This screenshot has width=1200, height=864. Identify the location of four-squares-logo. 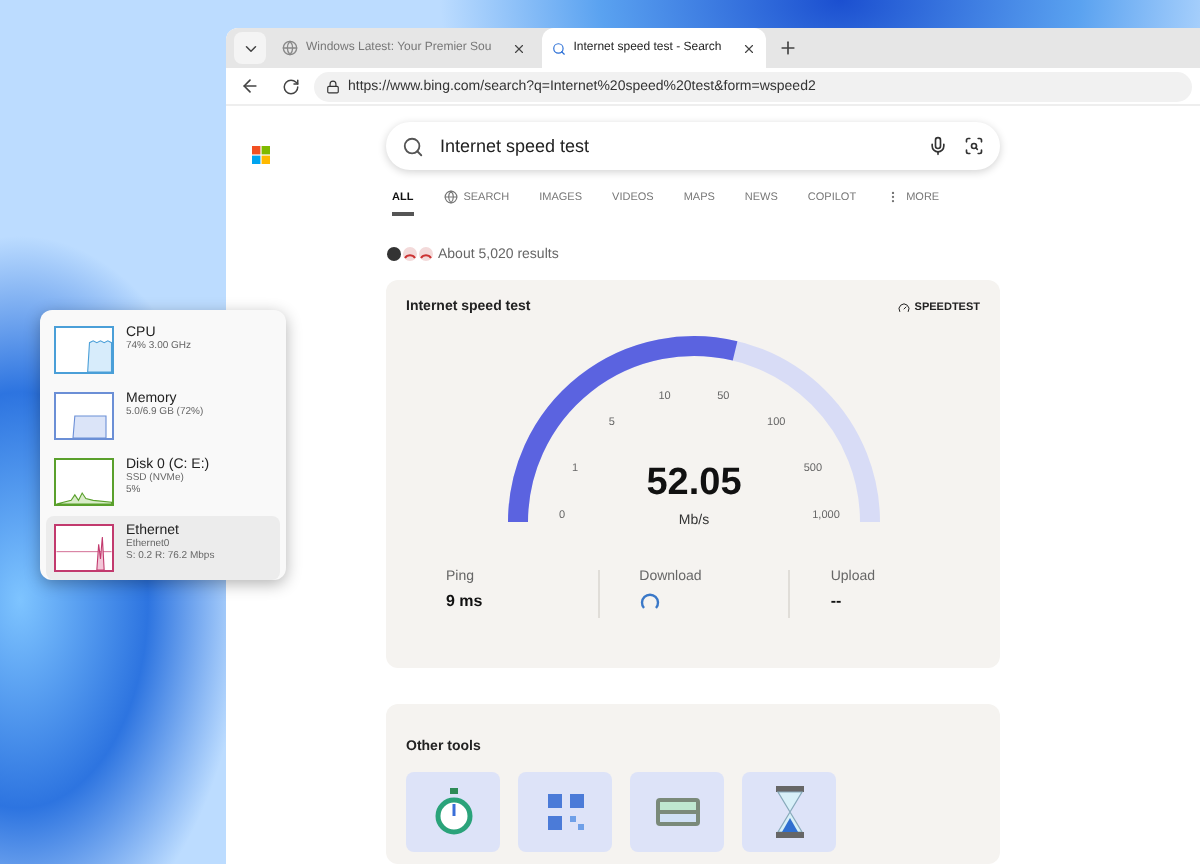
(261, 155).